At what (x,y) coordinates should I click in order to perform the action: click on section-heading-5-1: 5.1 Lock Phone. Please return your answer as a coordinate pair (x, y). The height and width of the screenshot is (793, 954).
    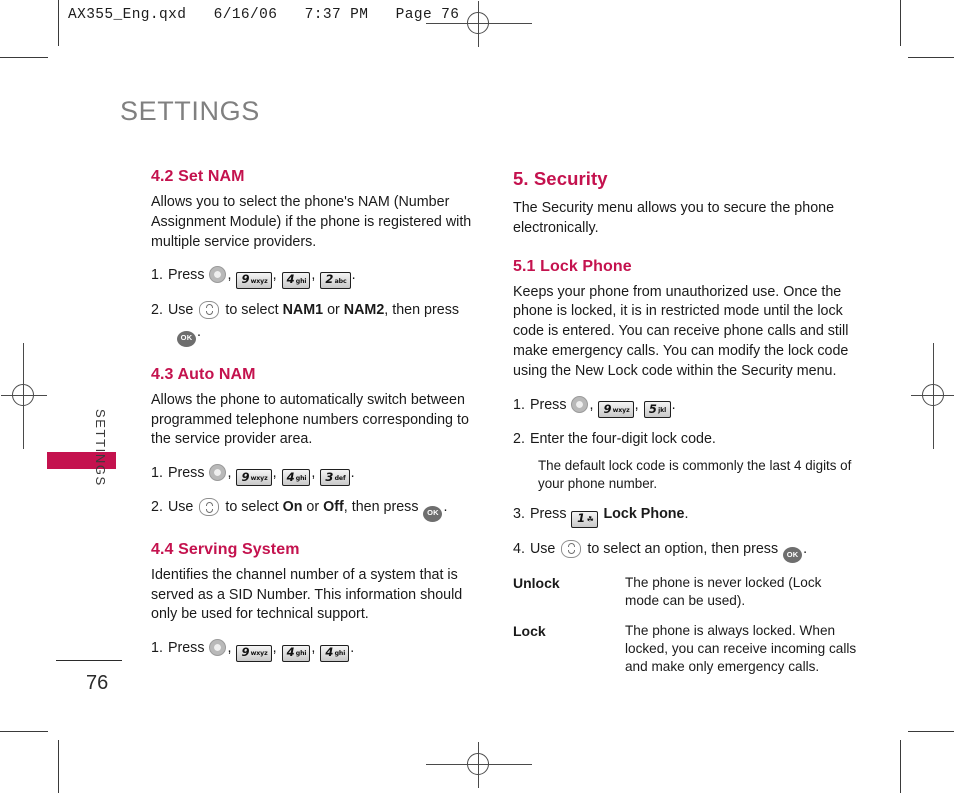
    Looking at the image, I should click on (572, 266).